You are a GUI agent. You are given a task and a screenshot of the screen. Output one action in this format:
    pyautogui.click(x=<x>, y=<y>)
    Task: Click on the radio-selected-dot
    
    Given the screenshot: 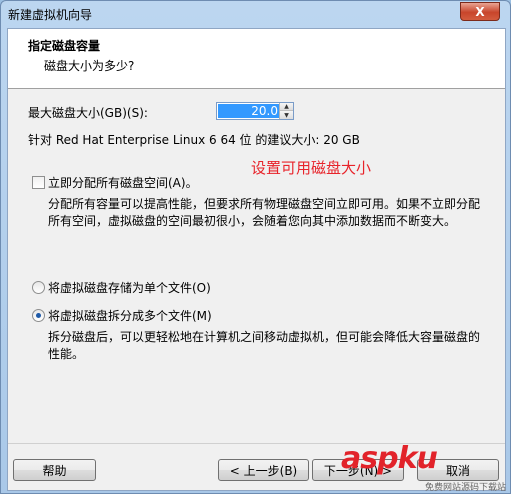 What is the action you would take?
    pyautogui.click(x=38, y=315)
    